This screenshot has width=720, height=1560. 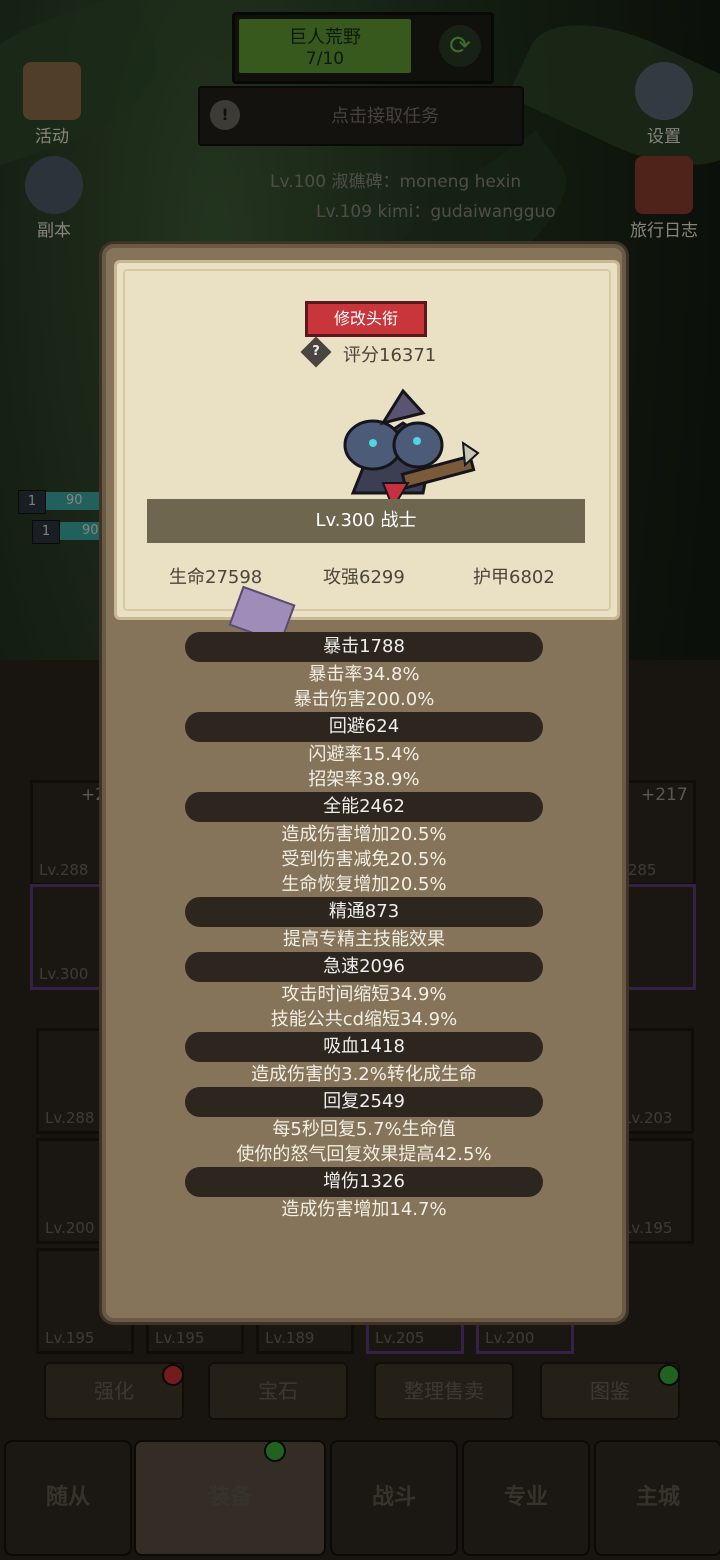 What do you see at coordinates (364, 1129) in the screenshot?
I see `stat-detail: 每5秒回复5.7%生命值` at bounding box center [364, 1129].